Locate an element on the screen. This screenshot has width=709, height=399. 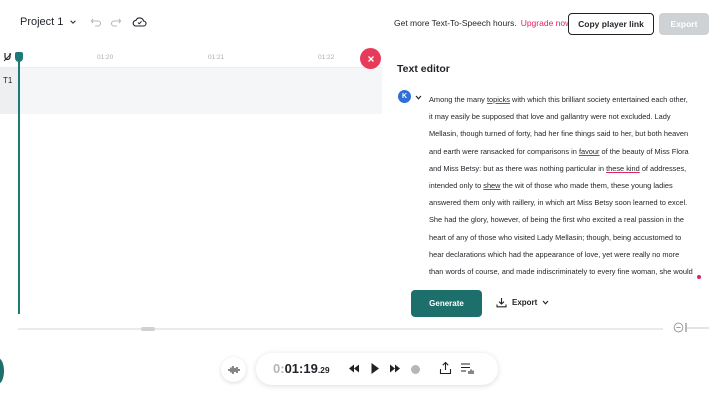
download-icon is located at coordinates (501, 303).